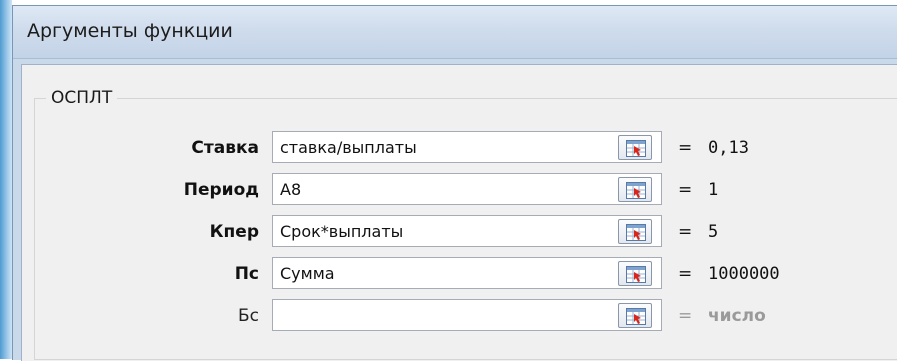 Image resolution: width=897 pixels, height=361 pixels. Describe the element at coordinates (455, 32) in the screenshot. I see `title-bar: Аргументы функции` at that location.